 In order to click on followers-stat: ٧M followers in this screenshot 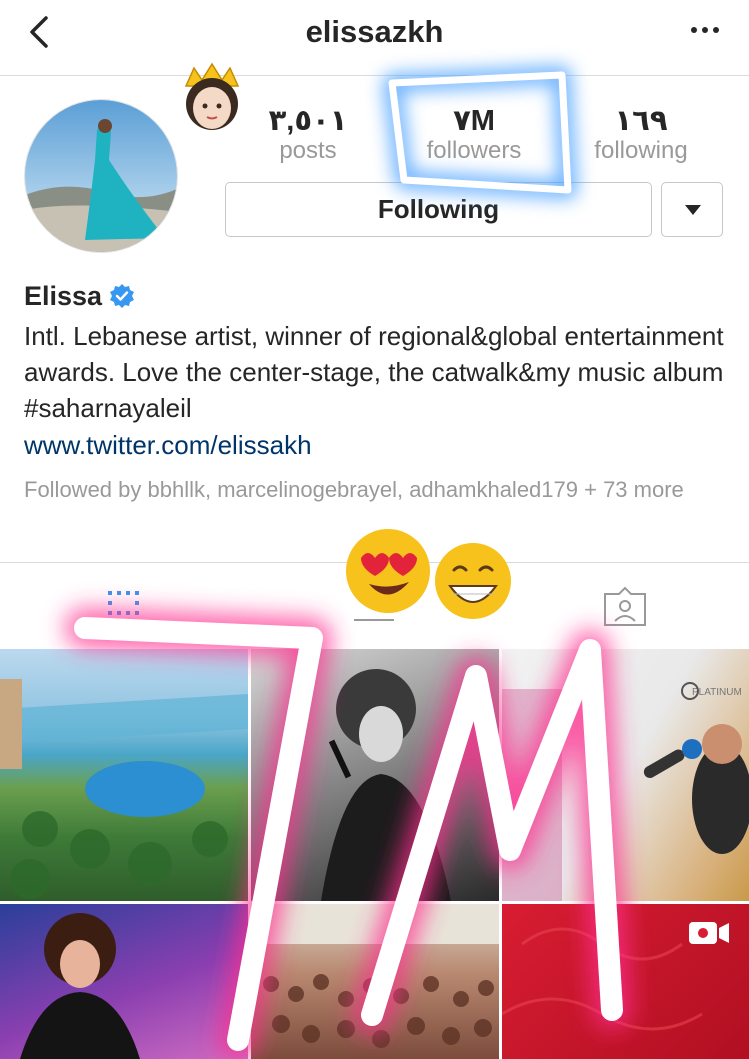, I will do `click(474, 136)`.